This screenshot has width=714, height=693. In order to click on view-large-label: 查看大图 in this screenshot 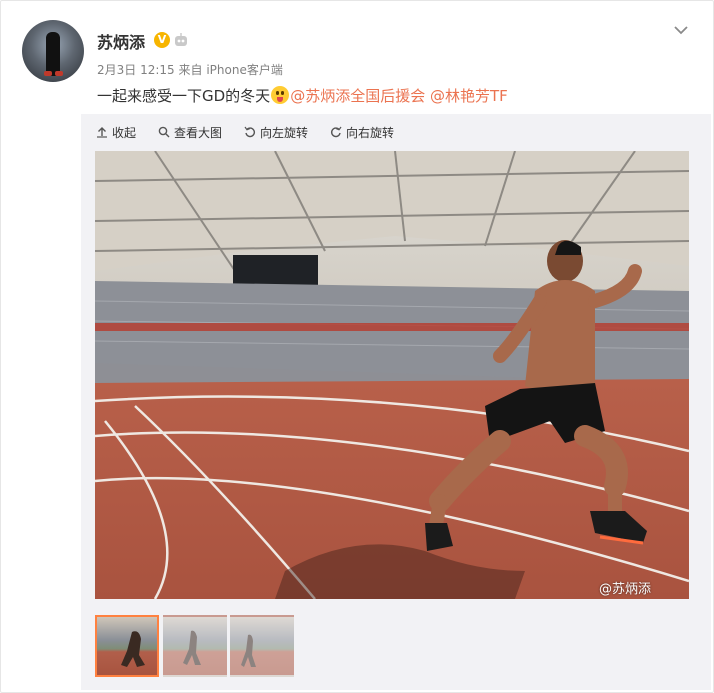, I will do `click(198, 132)`.